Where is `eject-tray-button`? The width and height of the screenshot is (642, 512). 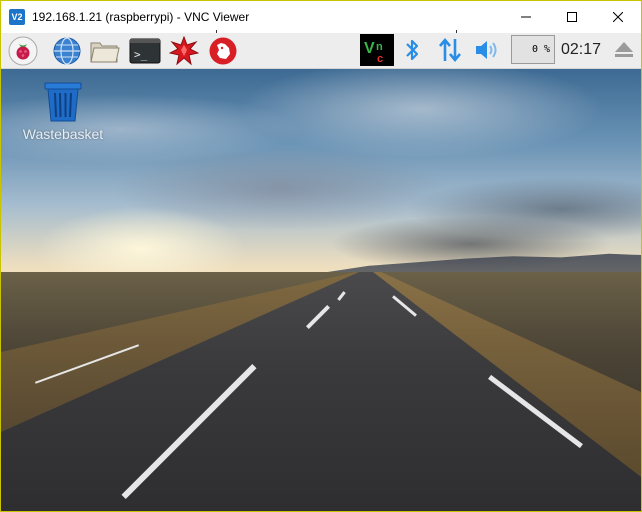 eject-tray-button is located at coordinates (624, 50).